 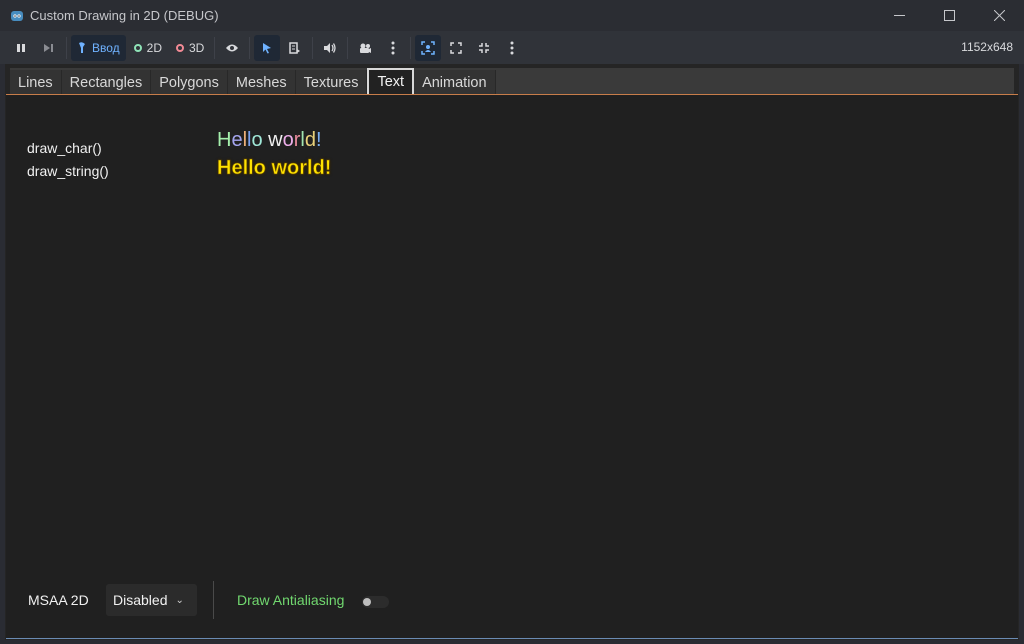 What do you see at coordinates (365, 48) in the screenshot?
I see `camera-icon` at bounding box center [365, 48].